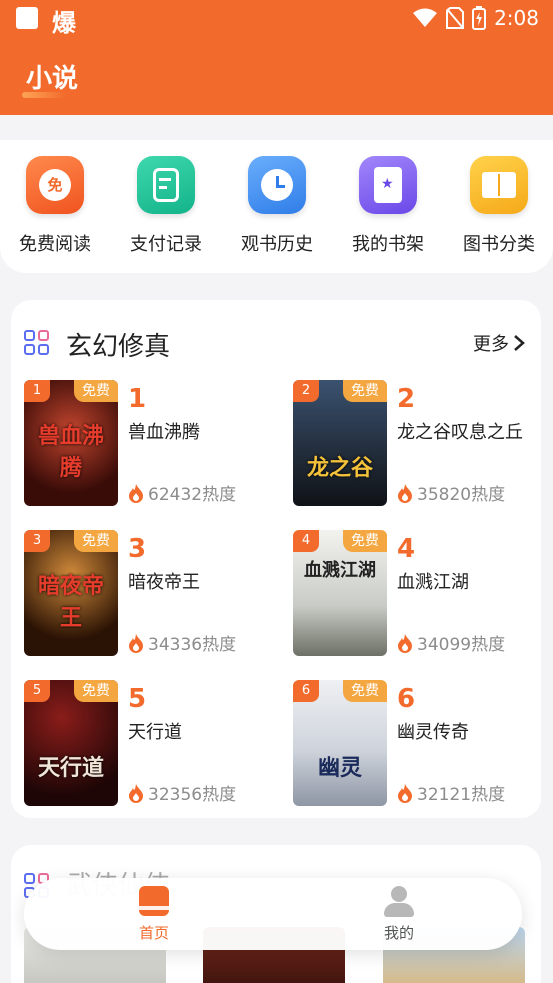  Describe the element at coordinates (118, 347) in the screenshot. I see `section-title: 玄幻修真` at that location.